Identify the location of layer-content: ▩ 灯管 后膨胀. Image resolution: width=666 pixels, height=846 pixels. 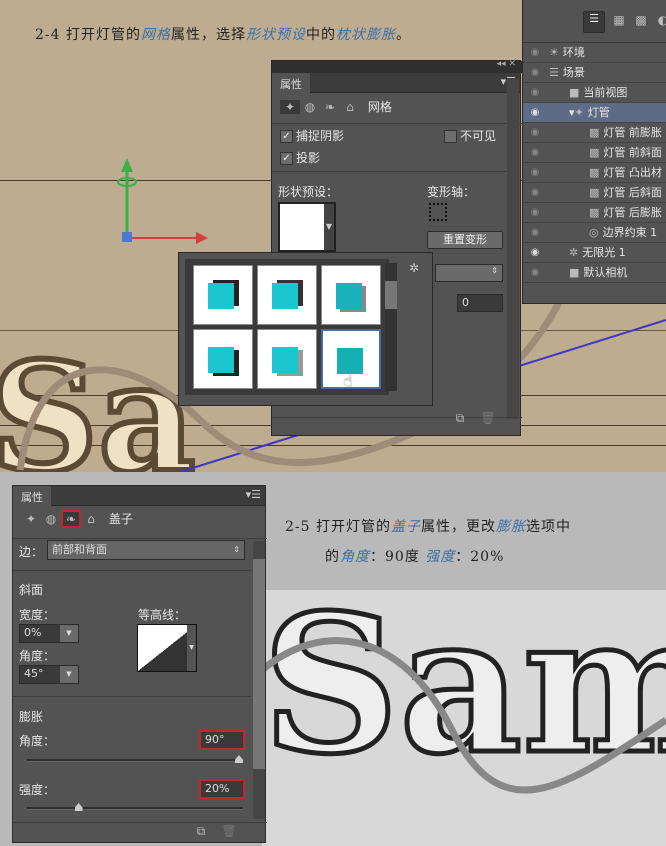
(625, 213).